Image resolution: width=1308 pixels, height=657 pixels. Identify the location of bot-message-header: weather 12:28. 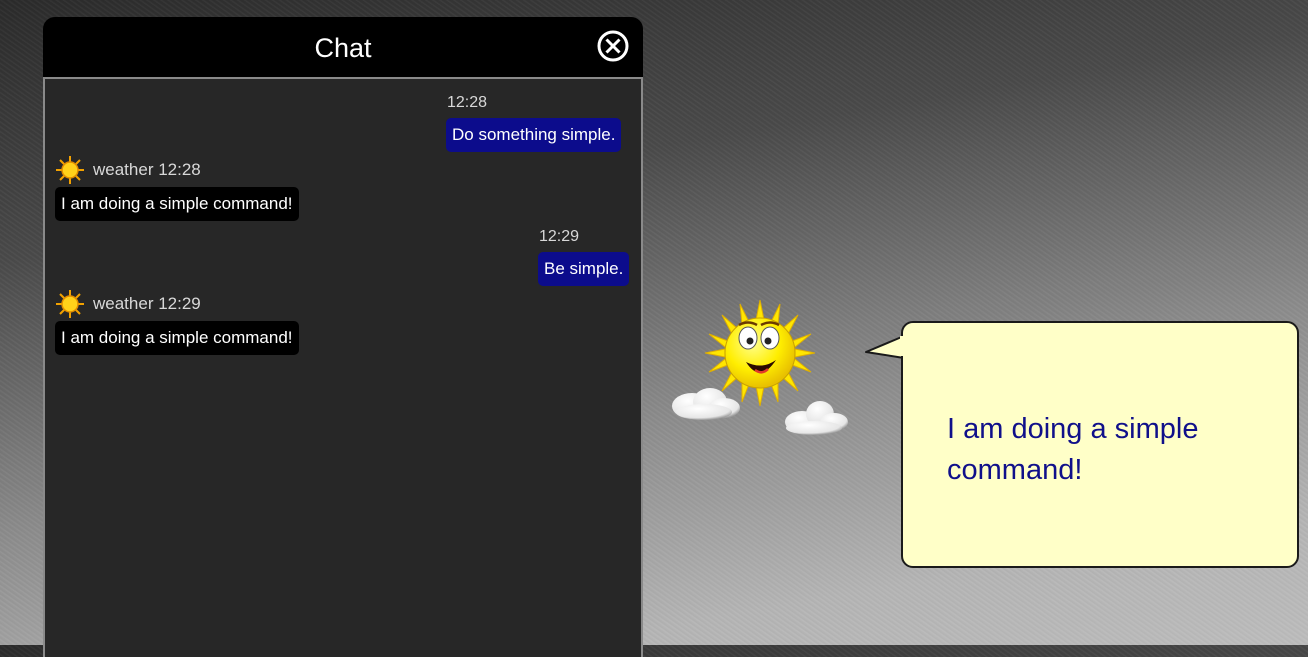
(128, 170).